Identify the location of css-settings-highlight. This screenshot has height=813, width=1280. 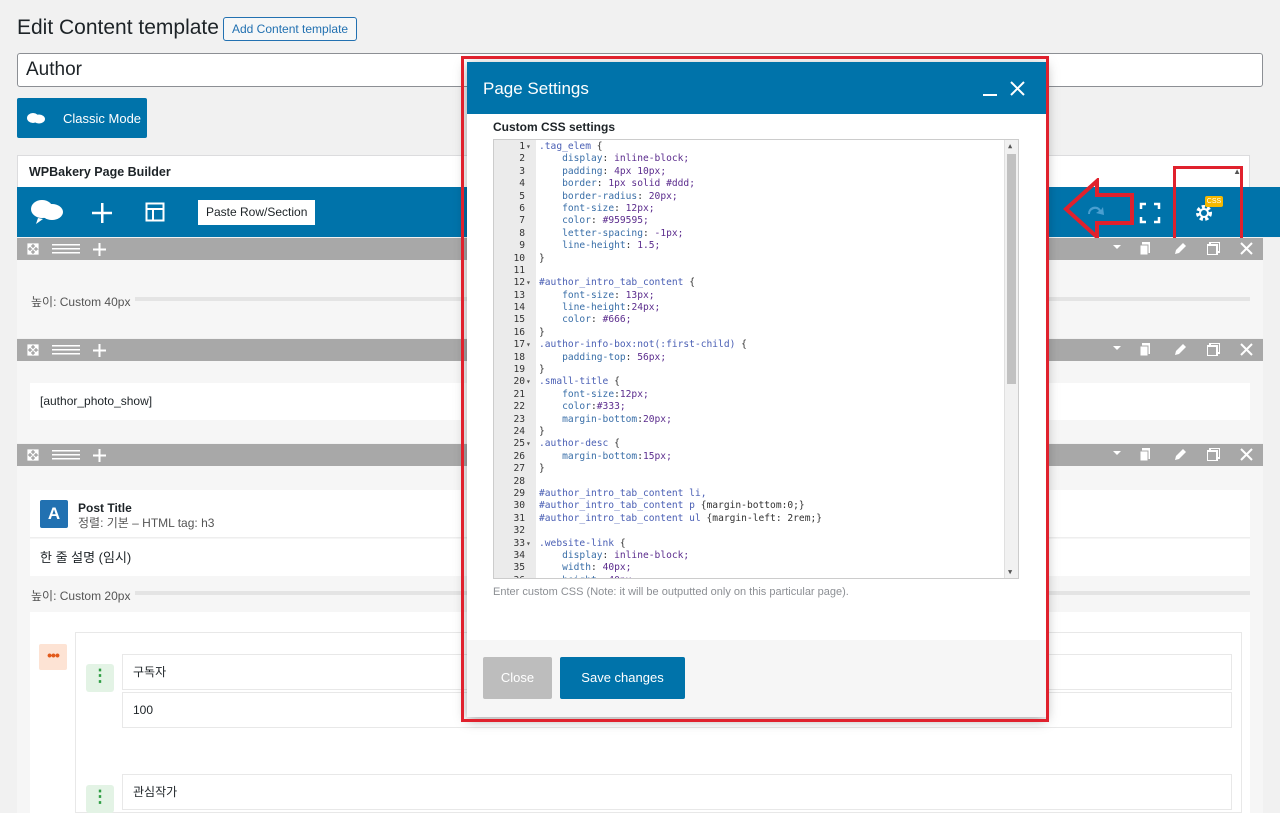
(1208, 207).